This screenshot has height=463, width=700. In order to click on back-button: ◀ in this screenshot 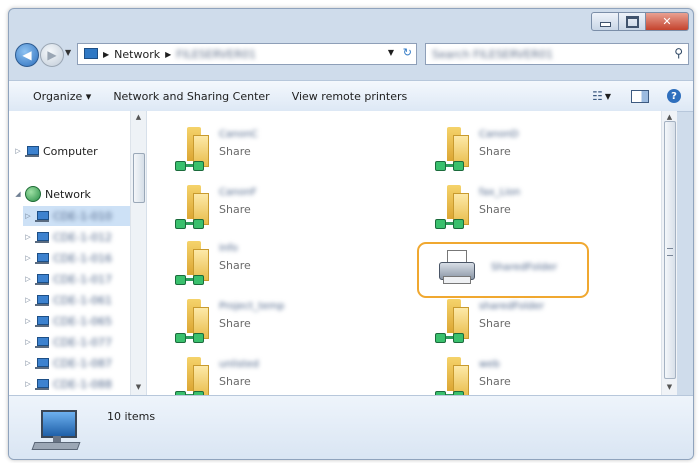, I will do `click(27, 55)`.